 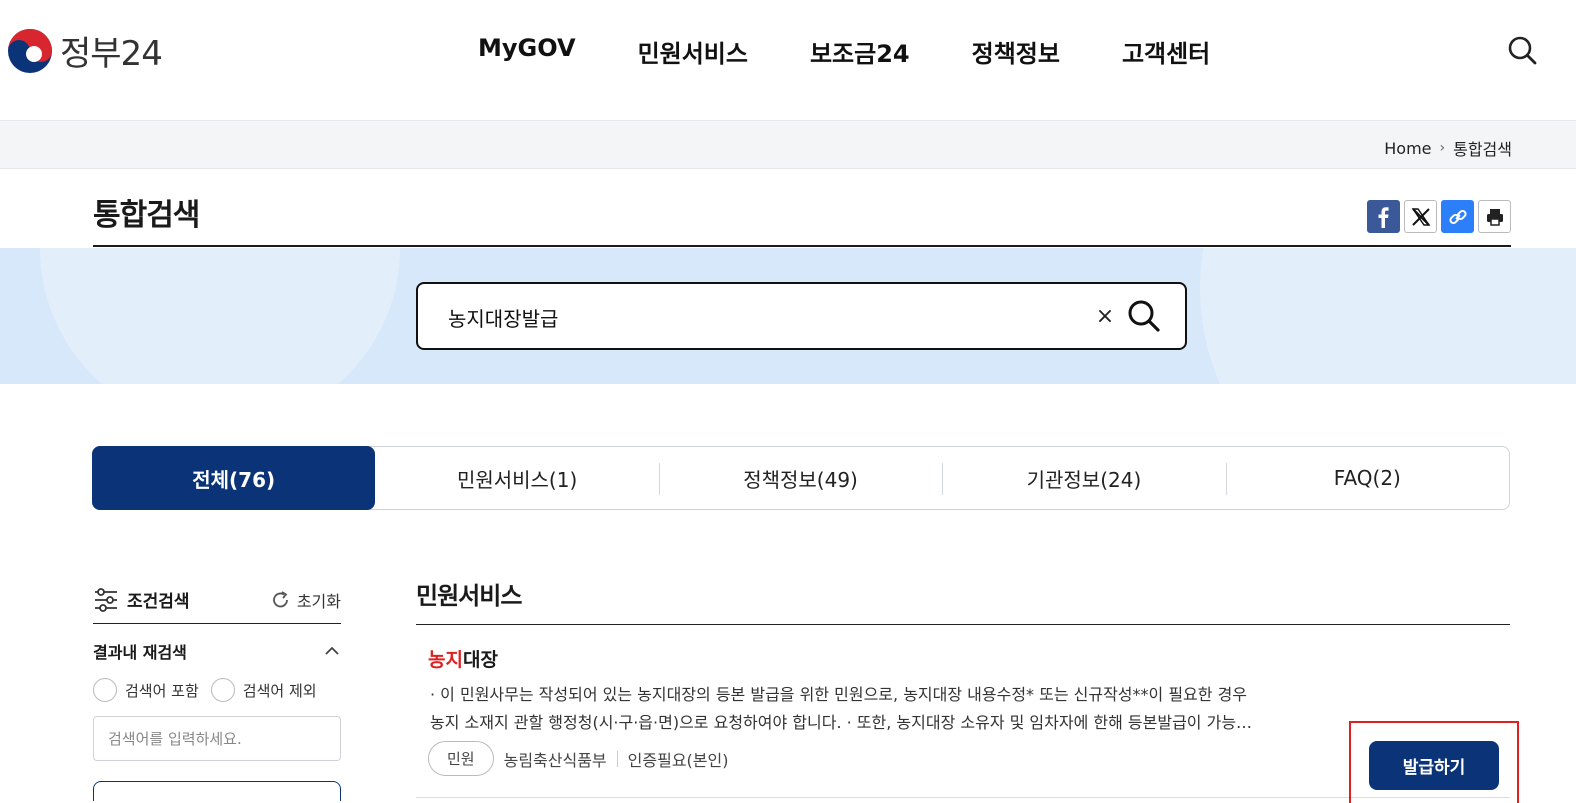 What do you see at coordinates (106, 599) in the screenshot?
I see `filter-sliders-icon` at bounding box center [106, 599].